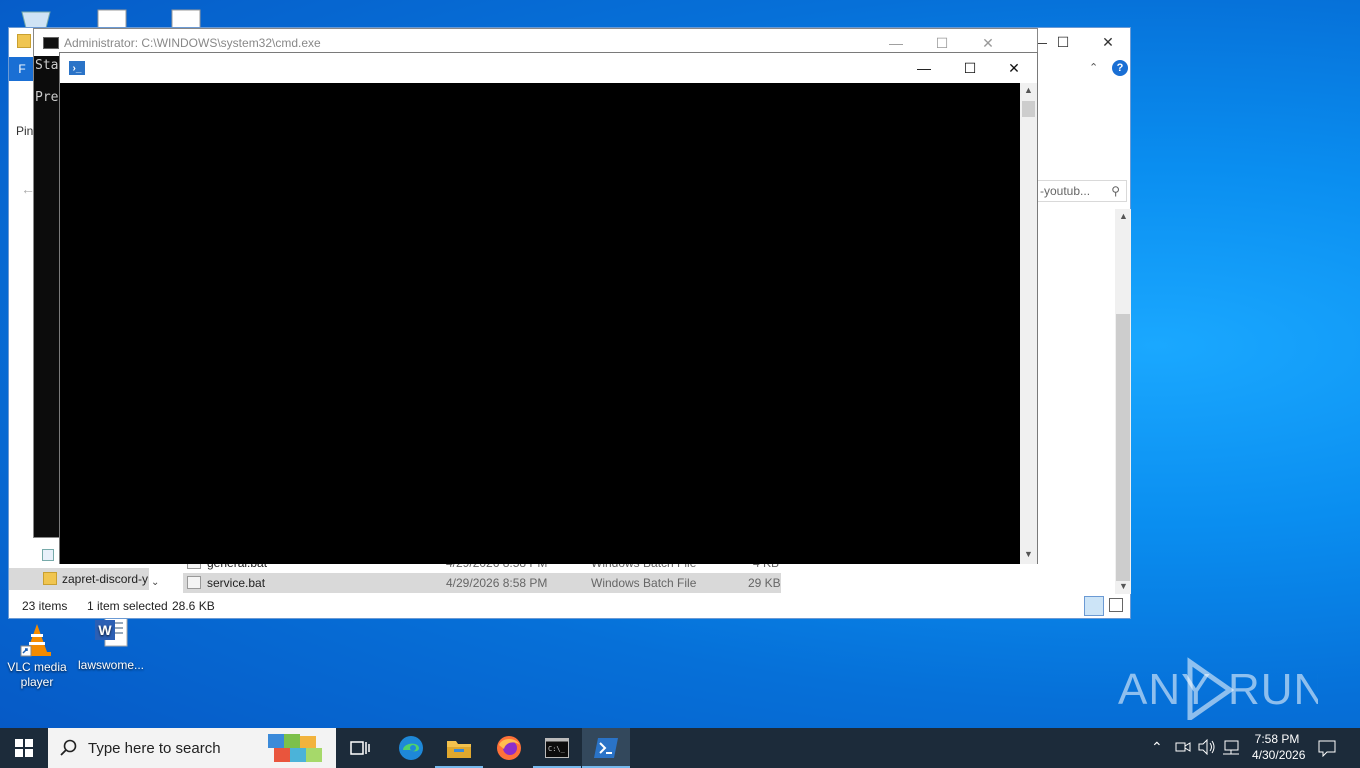  What do you see at coordinates (236, 583) in the screenshot?
I see `file-name: service.bat` at bounding box center [236, 583].